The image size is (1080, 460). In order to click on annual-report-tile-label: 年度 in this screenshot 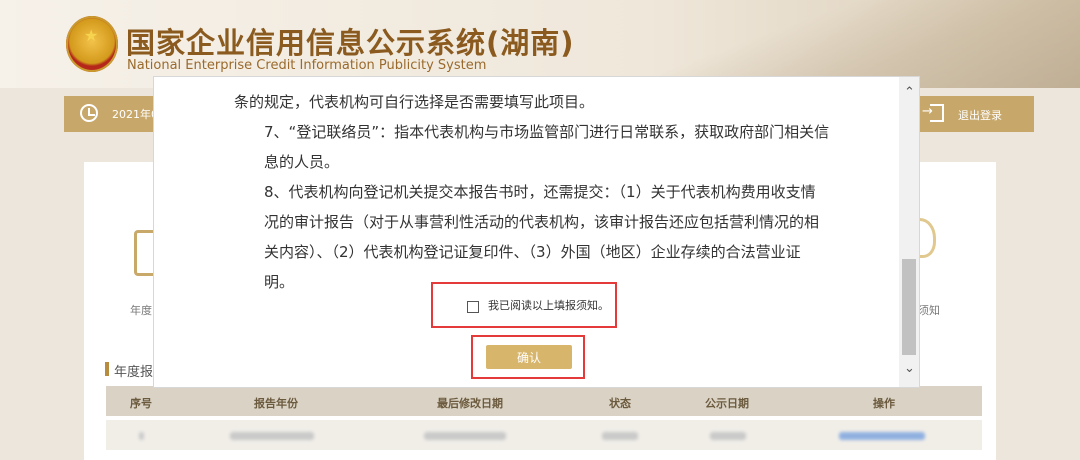, I will do `click(141, 310)`.